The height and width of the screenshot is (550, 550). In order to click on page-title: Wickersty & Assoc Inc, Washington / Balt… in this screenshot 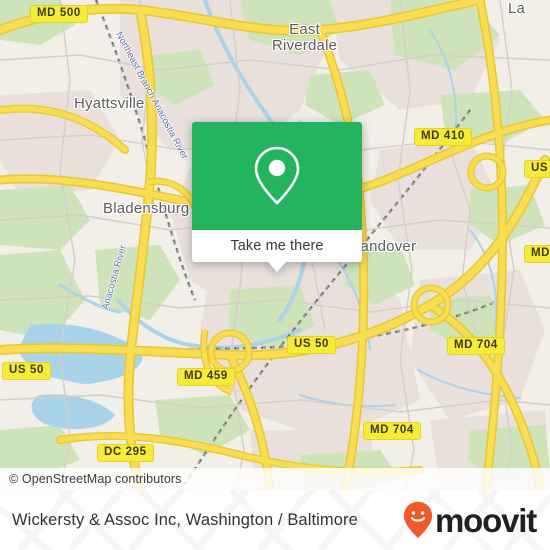, I will do `click(185, 519)`.